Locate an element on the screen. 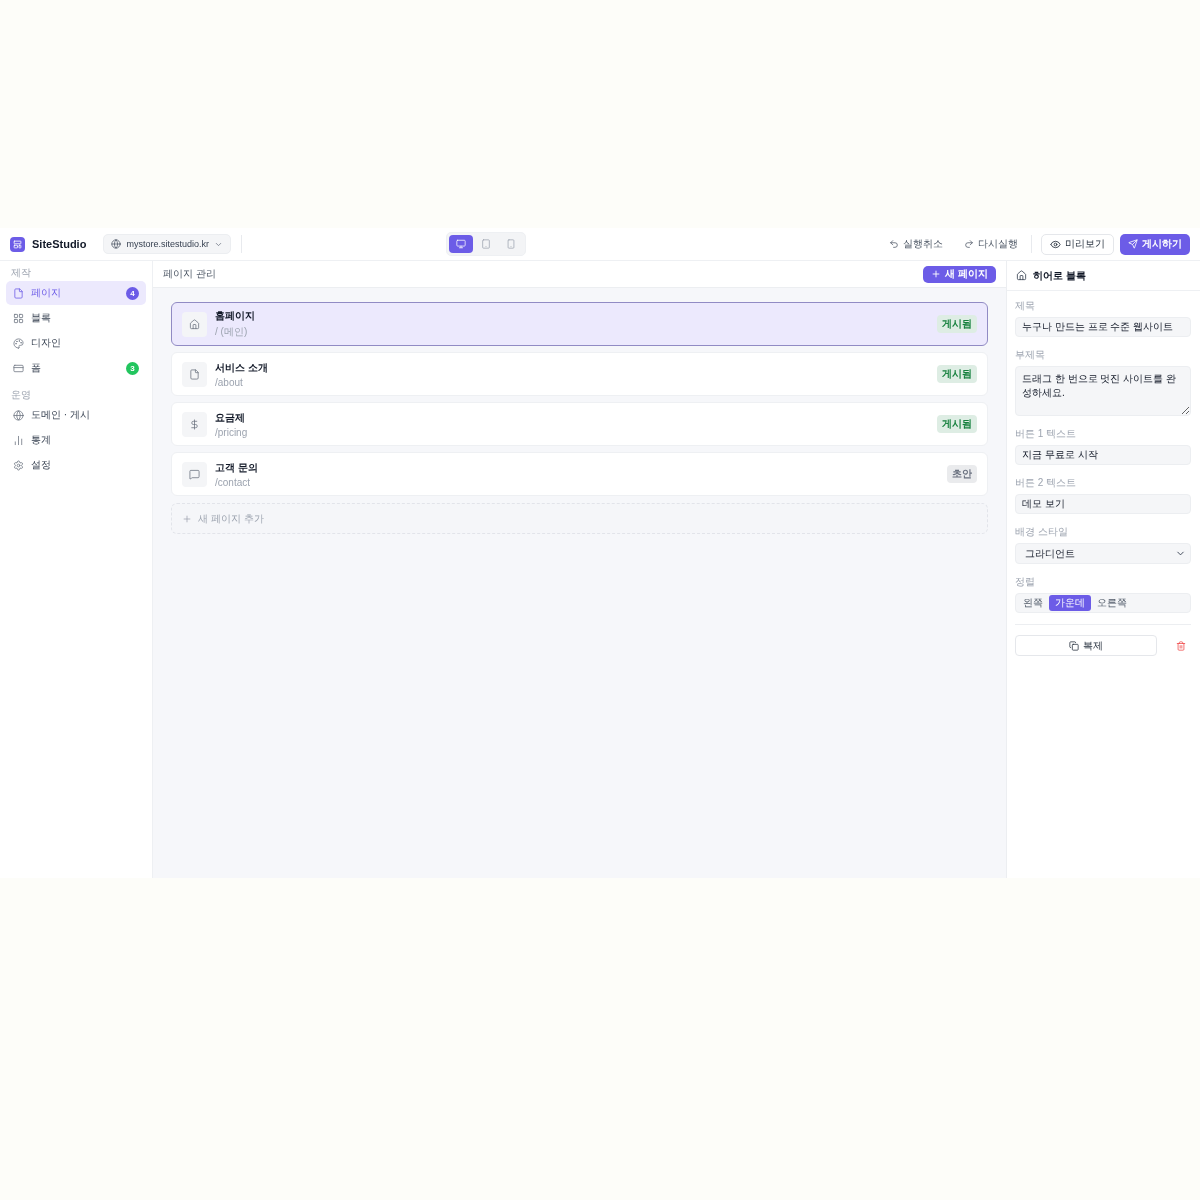 The image size is (1200, 1200). segment-option: 오른쪽 is located at coordinates (1112, 603).